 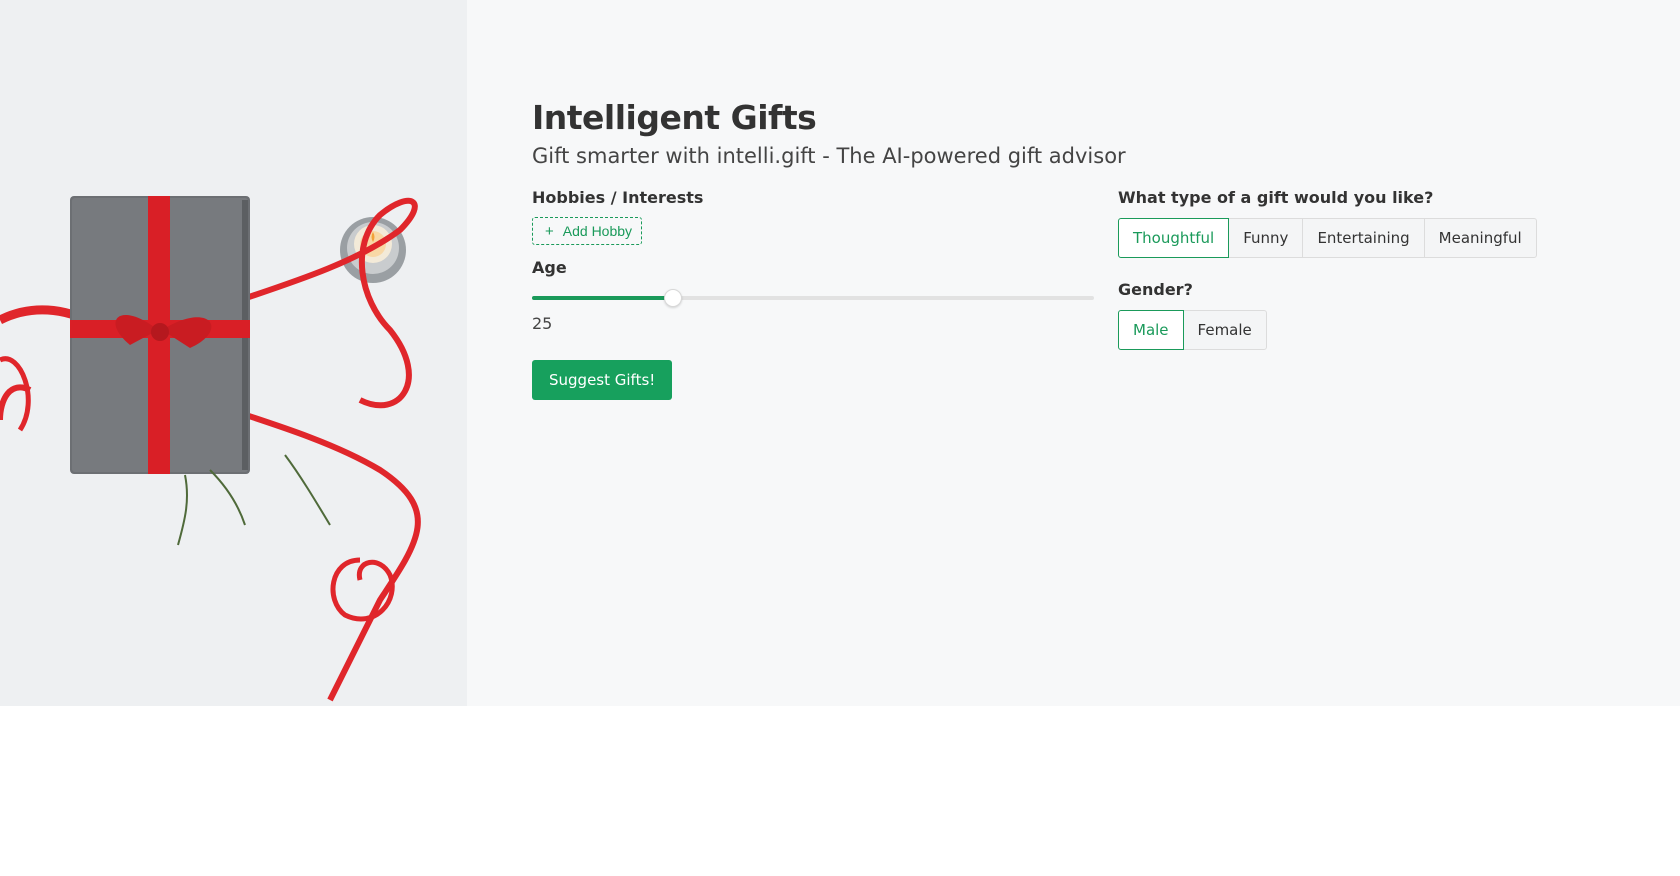 I want to click on hobbies-label: Hobbies / Interests, so click(x=618, y=197).